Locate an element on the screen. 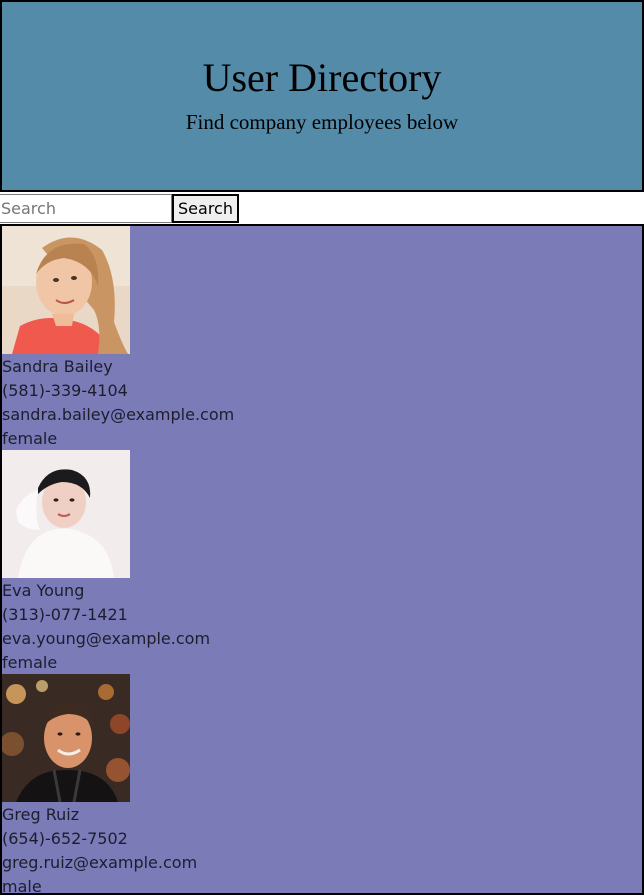 The width and height of the screenshot is (644, 895). user-gender: male is located at coordinates (22, 886).